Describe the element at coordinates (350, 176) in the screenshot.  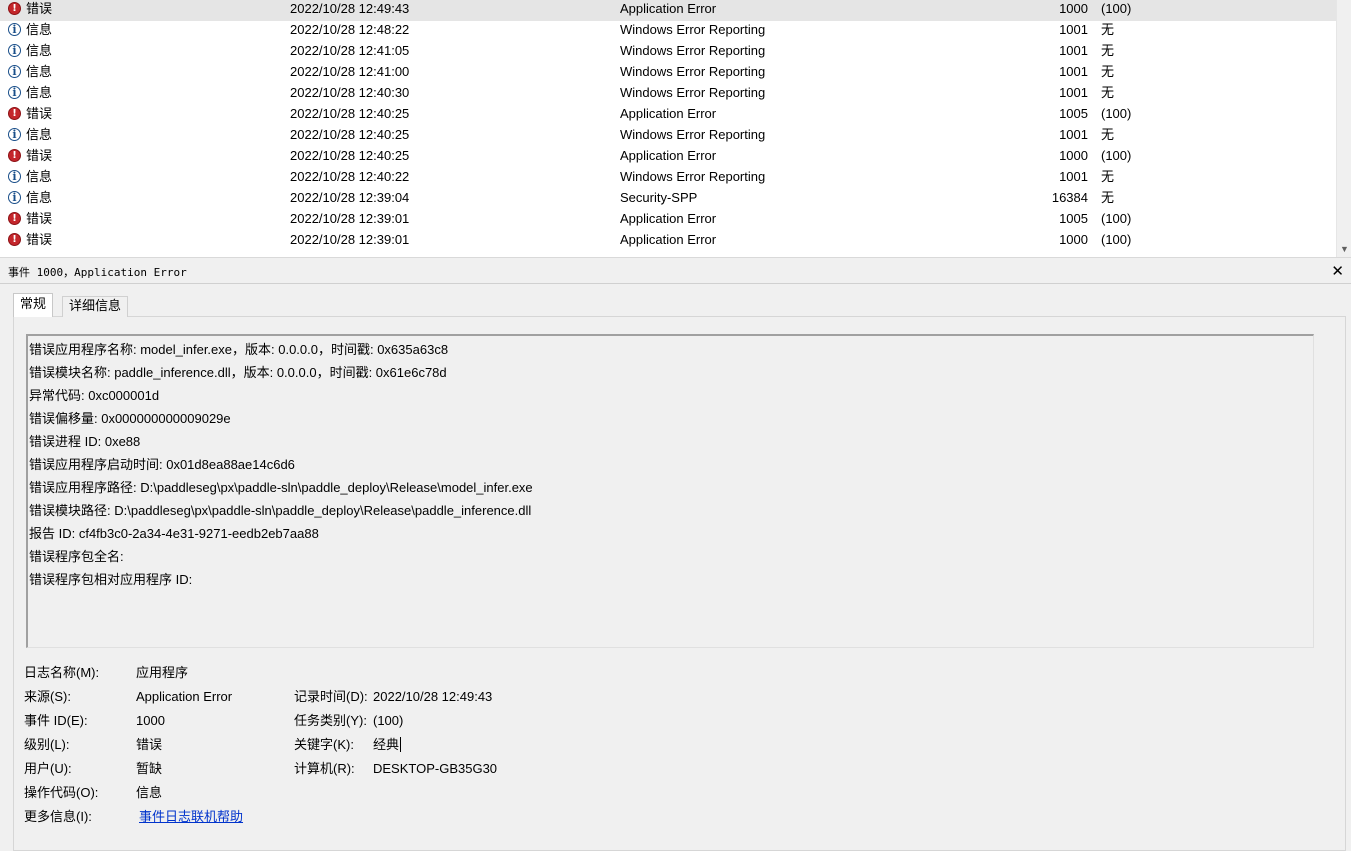
I see `row-date-time: 2022/10/28 12:40:22` at that location.